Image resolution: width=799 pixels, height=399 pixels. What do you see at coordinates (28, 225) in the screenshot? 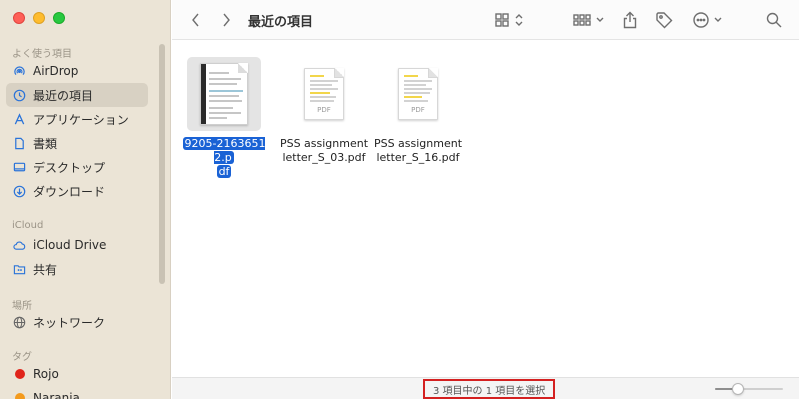
I see `section-header-icloud: iCloud` at bounding box center [28, 225].